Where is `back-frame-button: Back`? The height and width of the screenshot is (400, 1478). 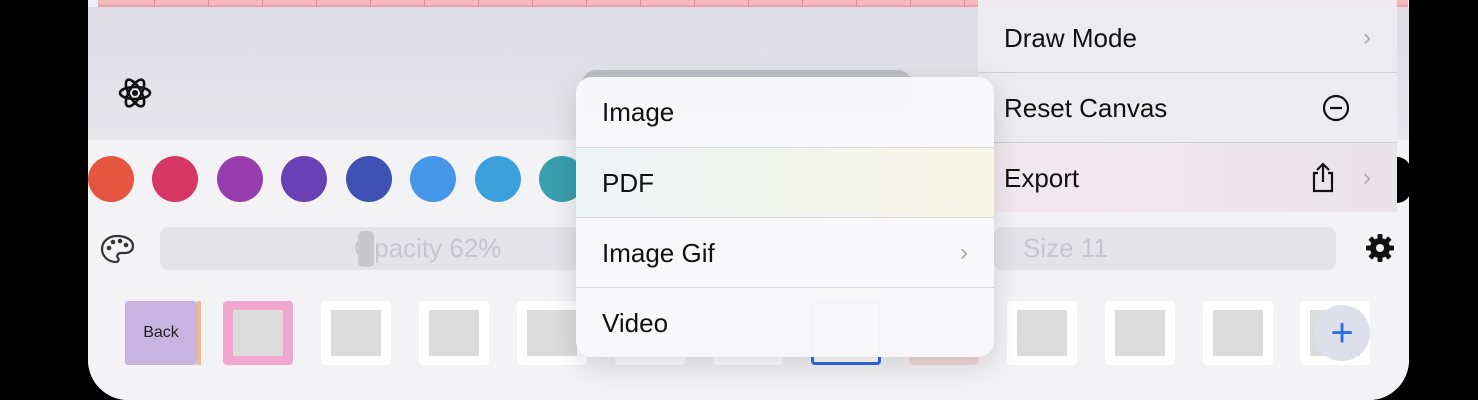
back-frame-button: Back is located at coordinates (163, 333).